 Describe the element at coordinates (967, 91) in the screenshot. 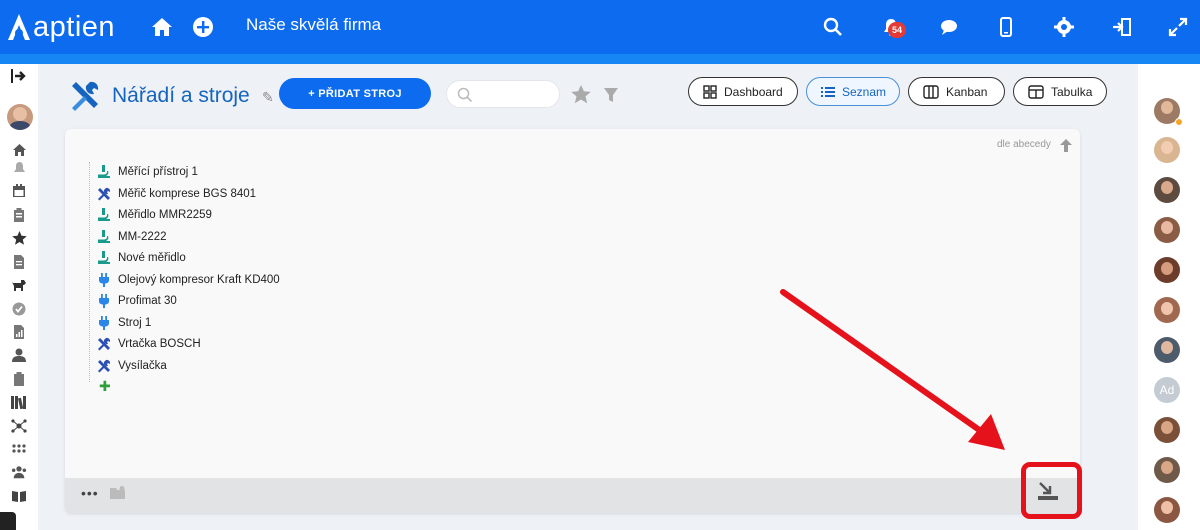

I see `view-label: Kanban` at that location.